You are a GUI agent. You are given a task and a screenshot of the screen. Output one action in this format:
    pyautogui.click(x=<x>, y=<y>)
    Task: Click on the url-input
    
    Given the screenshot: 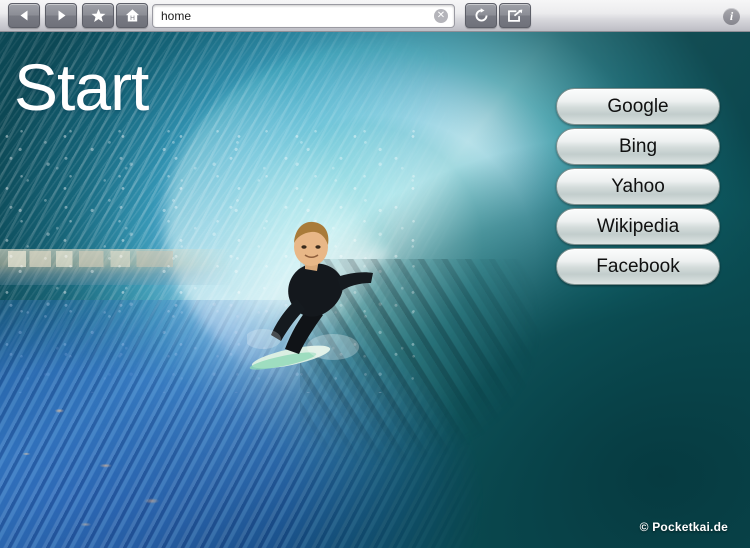 What is the action you would take?
    pyautogui.click(x=293, y=16)
    